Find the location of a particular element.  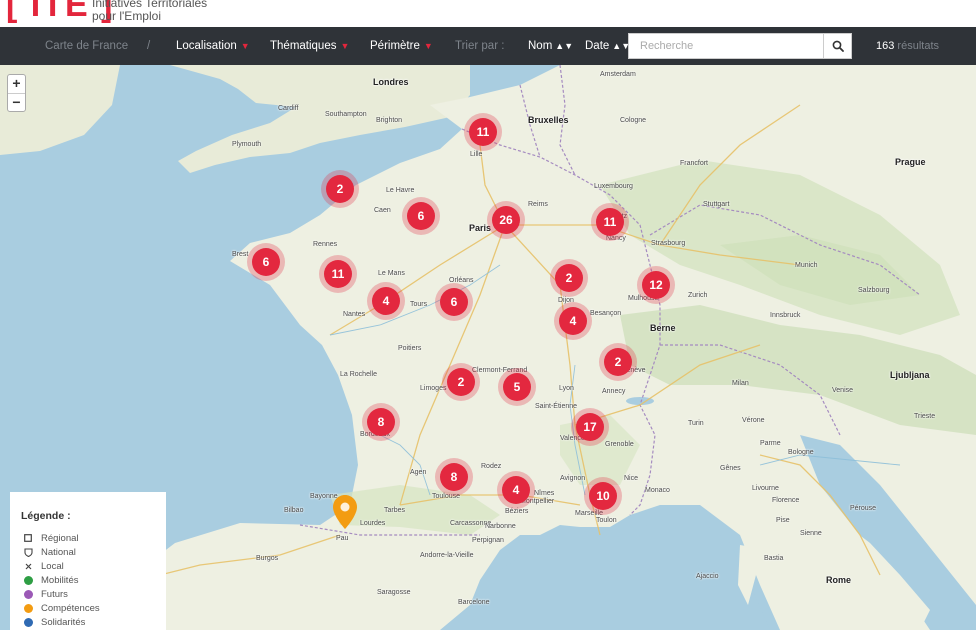

city-label: Vérone is located at coordinates (753, 420).